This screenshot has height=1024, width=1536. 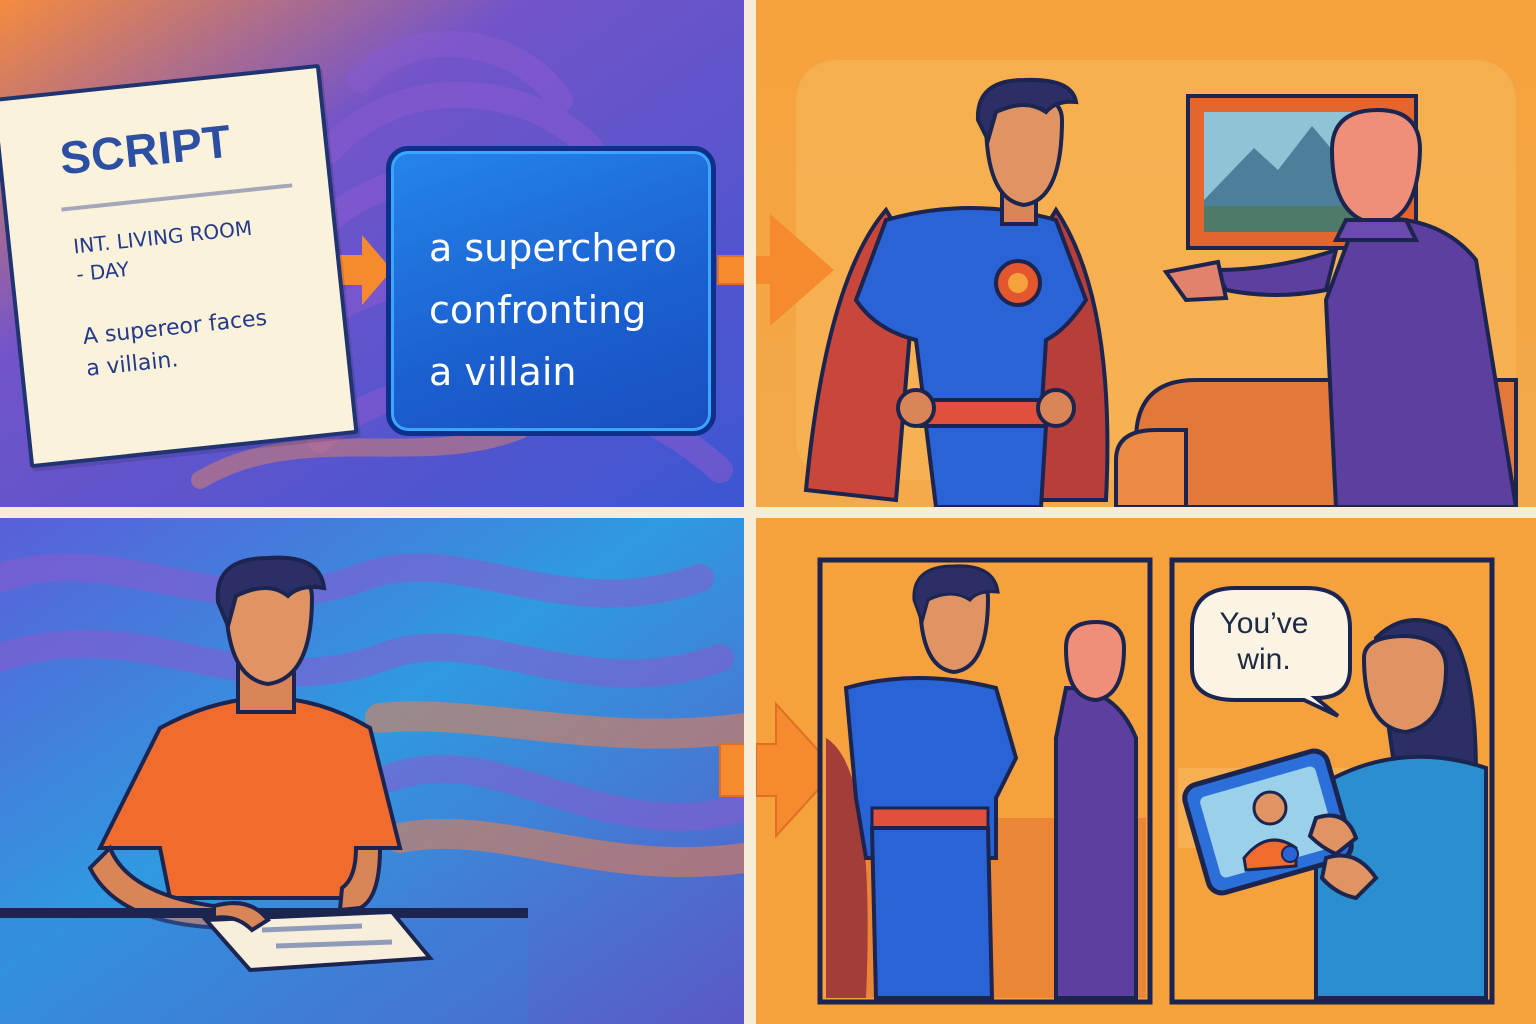 I want to click on script-action-line: A supereor faces a villain., so click(x=175, y=343).